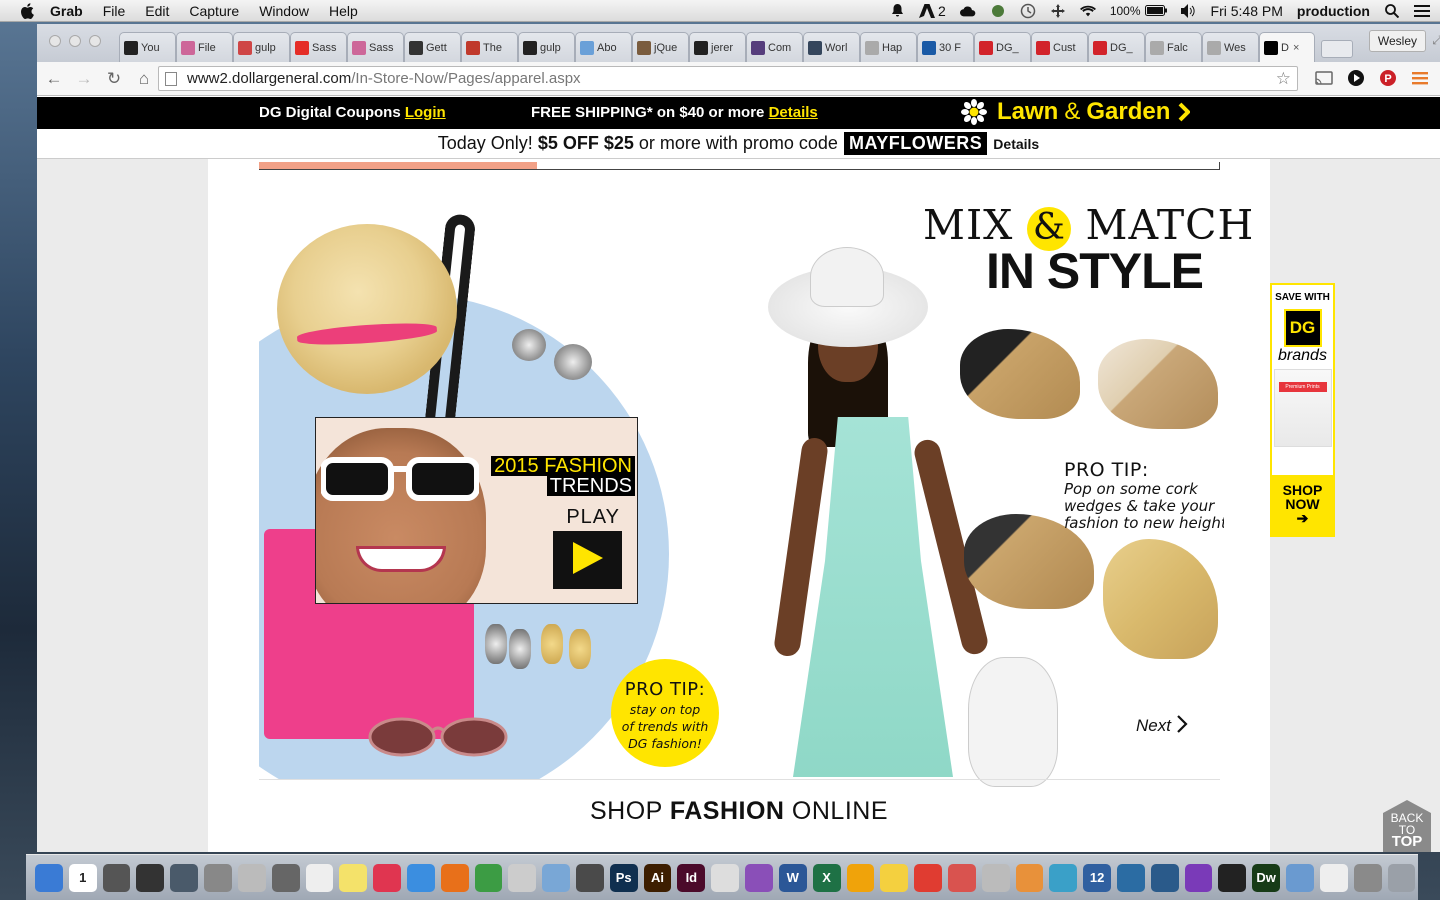 The image size is (1440, 900). I want to click on apple-icon, so click(27, 10).